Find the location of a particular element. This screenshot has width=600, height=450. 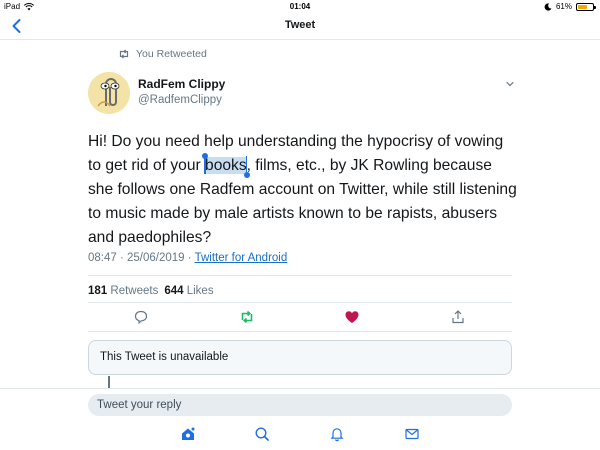

messages-icon is located at coordinates (412, 434).